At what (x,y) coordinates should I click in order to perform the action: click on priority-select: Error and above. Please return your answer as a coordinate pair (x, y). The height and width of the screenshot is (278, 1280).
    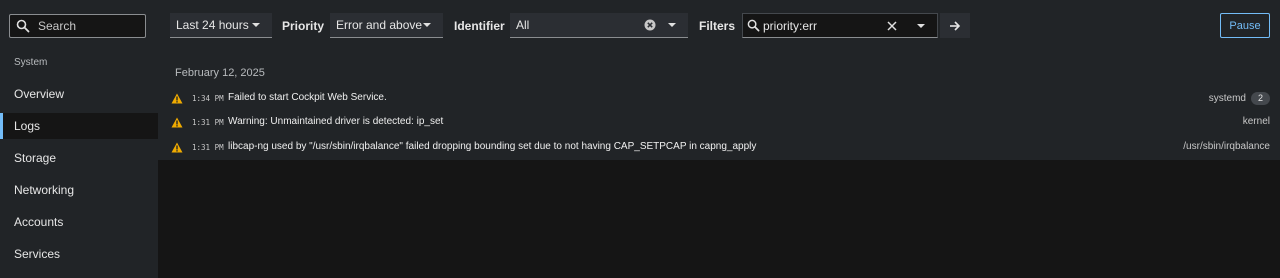
    Looking at the image, I should click on (386, 25).